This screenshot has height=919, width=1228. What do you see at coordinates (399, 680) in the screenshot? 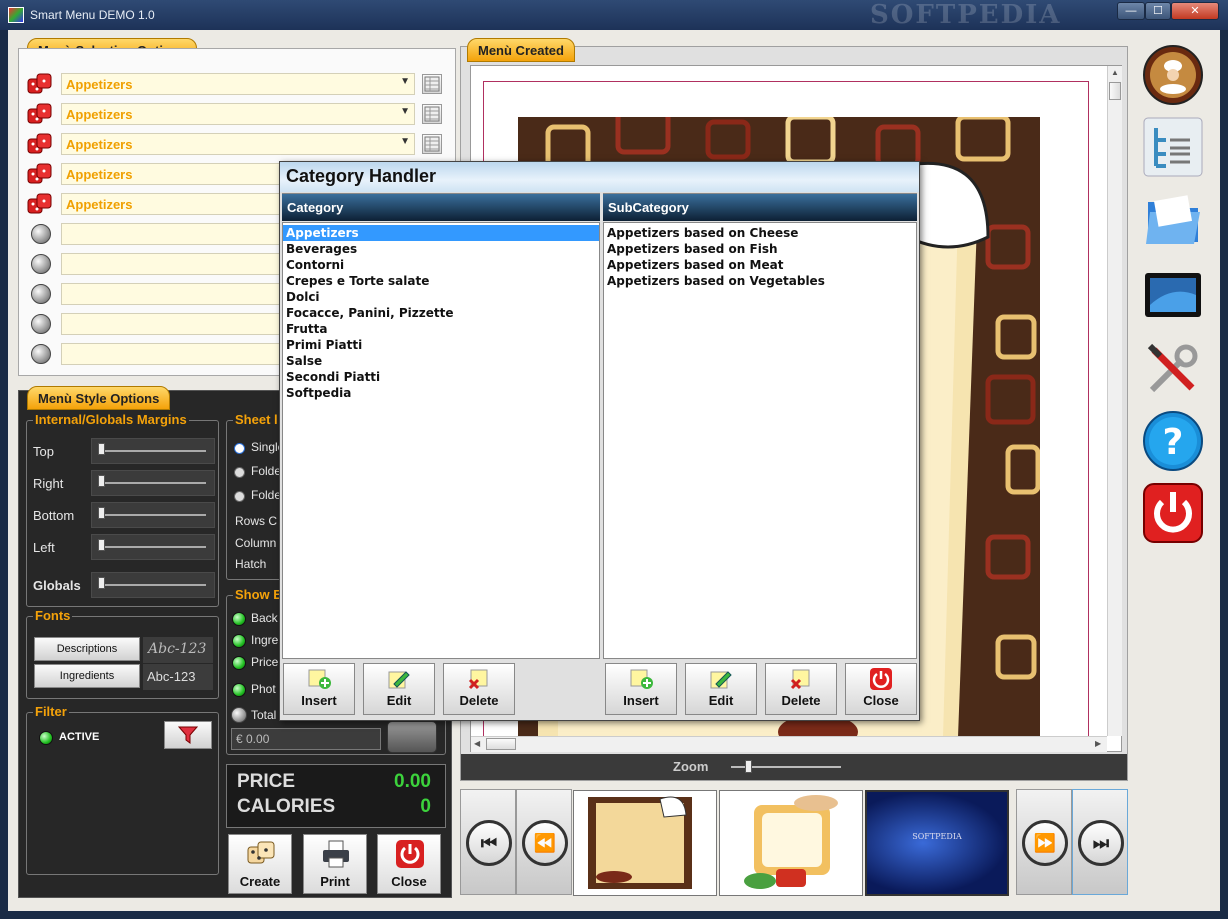
I see `edit-icon` at bounding box center [399, 680].